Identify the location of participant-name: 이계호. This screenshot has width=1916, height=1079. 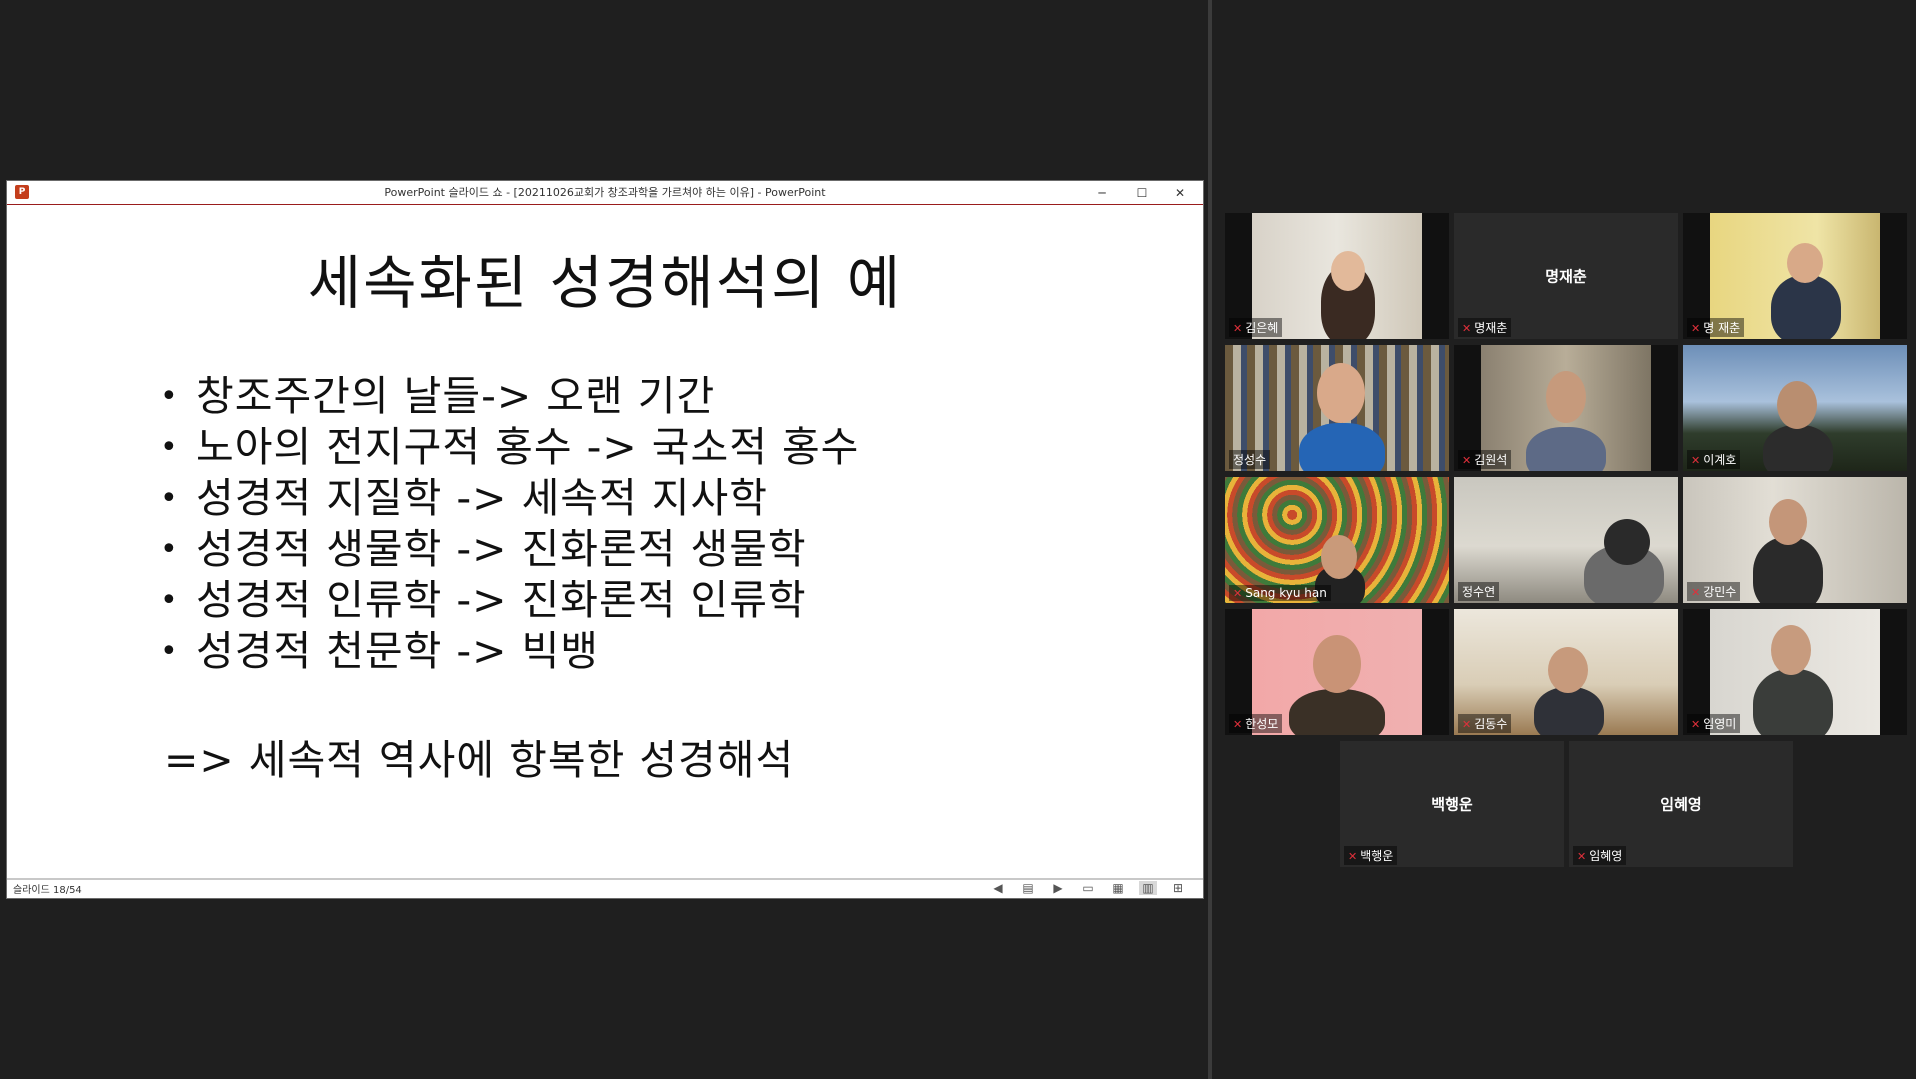
(1720, 460).